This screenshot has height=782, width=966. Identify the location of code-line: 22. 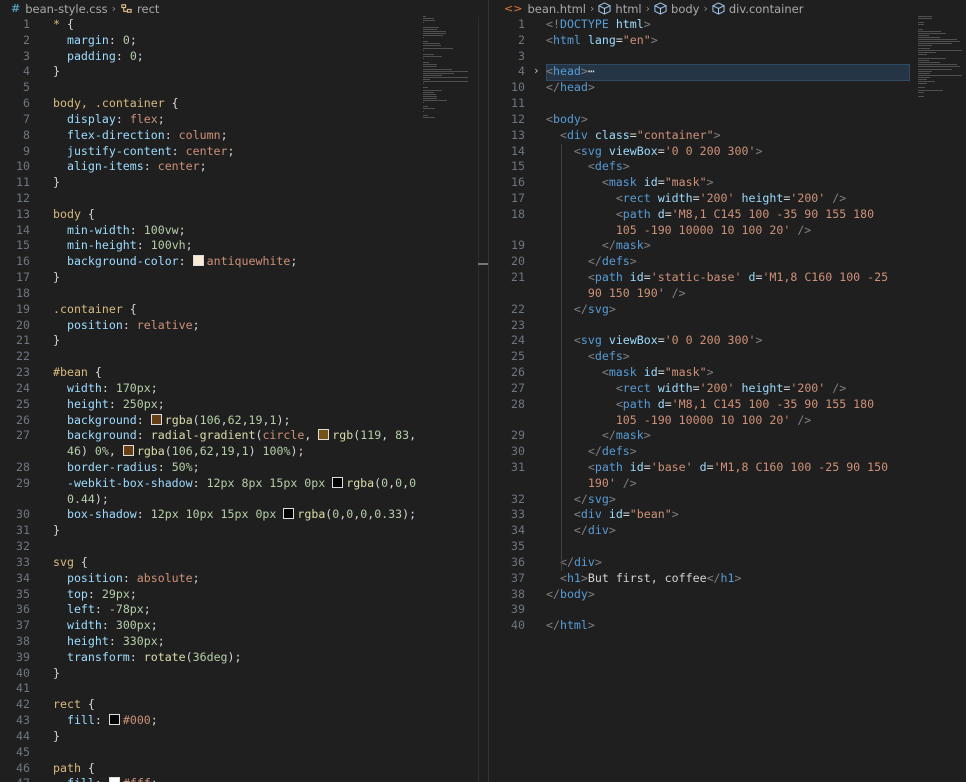
(244, 357).